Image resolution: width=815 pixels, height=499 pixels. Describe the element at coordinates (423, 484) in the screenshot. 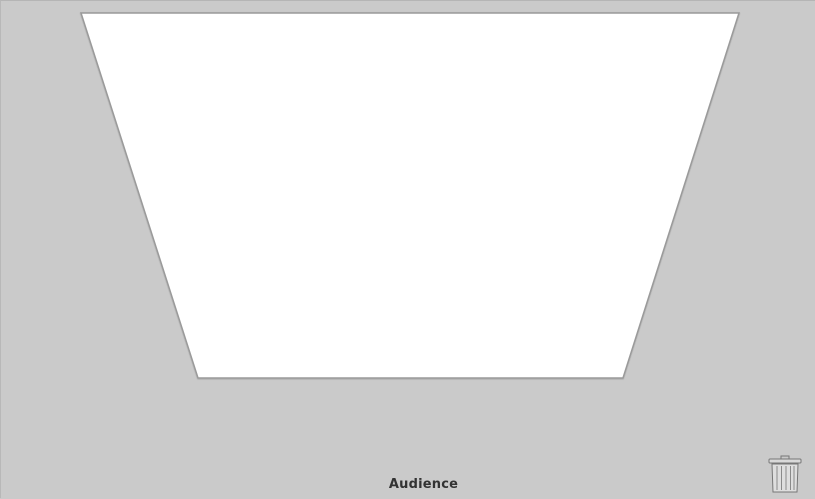

I see `audience-label: Audience` at that location.